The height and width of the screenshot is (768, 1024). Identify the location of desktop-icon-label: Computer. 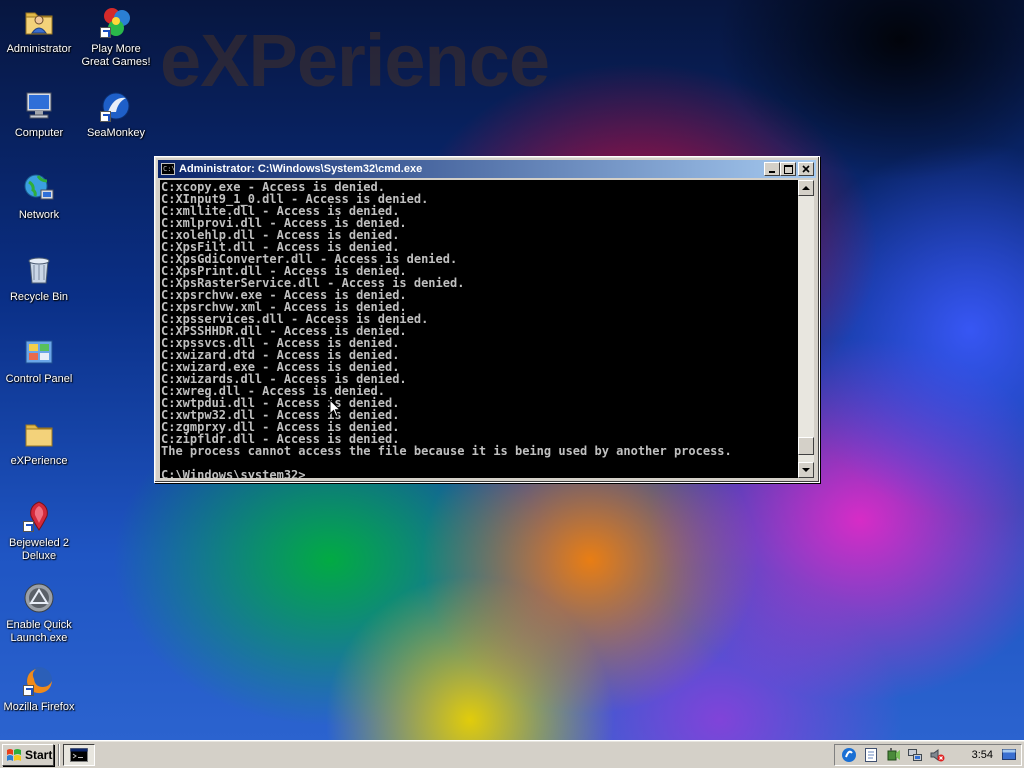
(39, 133).